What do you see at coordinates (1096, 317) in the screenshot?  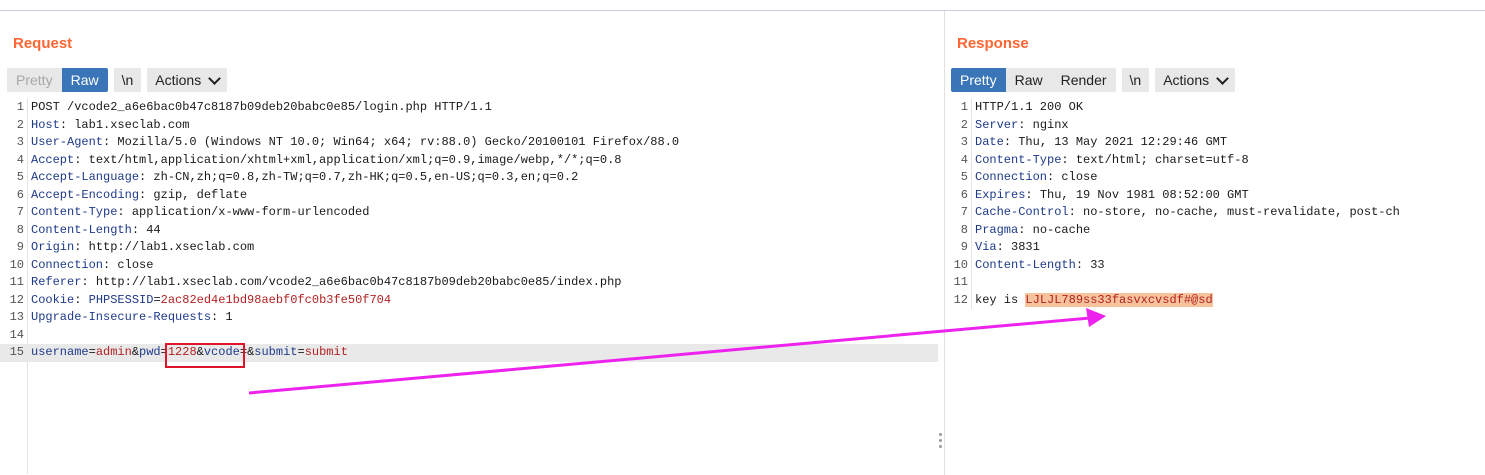 I see `arrow-head` at bounding box center [1096, 317].